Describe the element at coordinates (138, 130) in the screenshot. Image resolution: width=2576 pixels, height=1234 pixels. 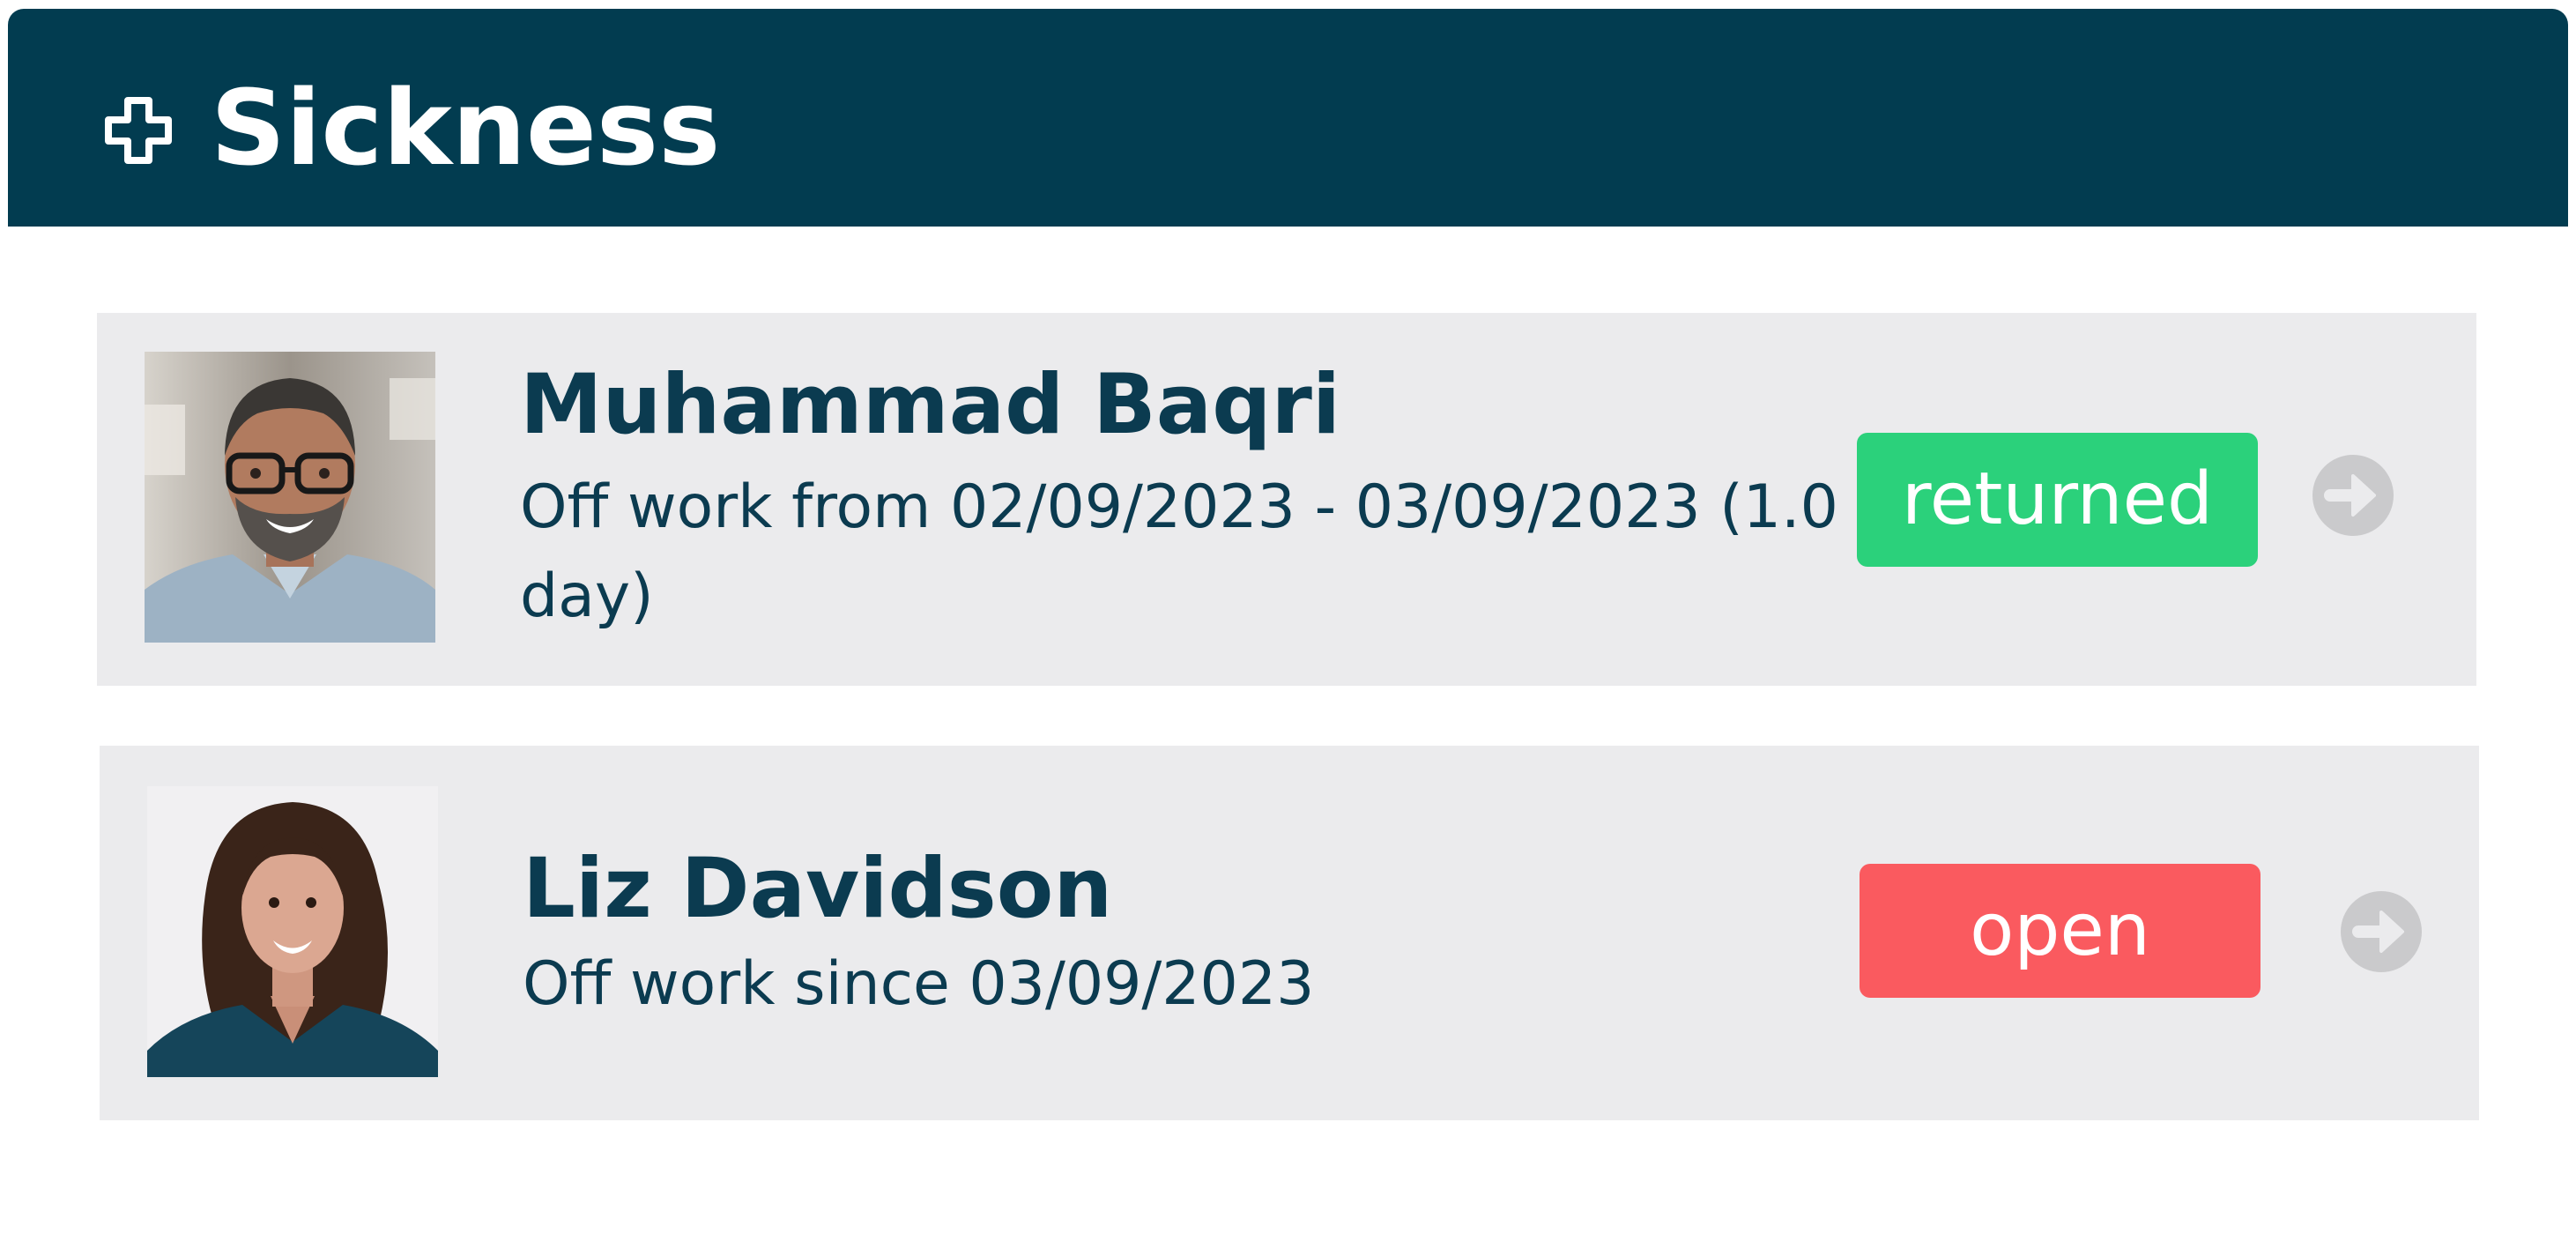
I see `plus-cross-icon` at that location.